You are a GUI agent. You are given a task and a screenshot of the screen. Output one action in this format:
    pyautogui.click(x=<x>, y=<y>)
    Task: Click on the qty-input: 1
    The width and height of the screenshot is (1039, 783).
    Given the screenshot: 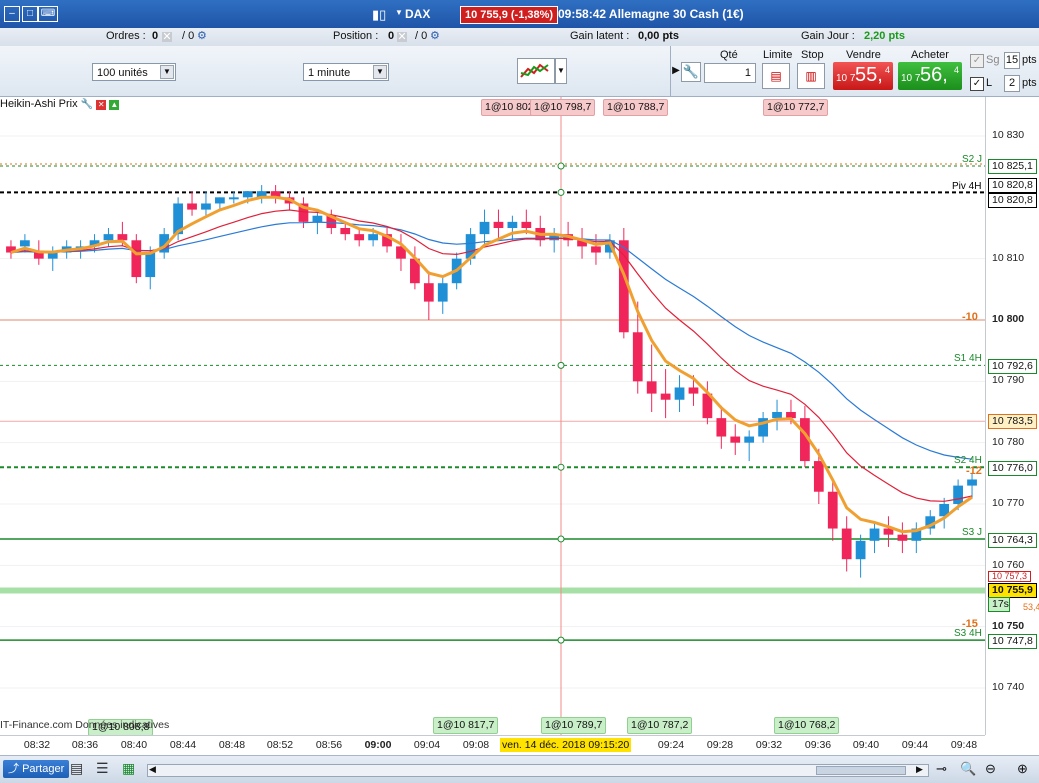 What is the action you would take?
    pyautogui.click(x=730, y=73)
    